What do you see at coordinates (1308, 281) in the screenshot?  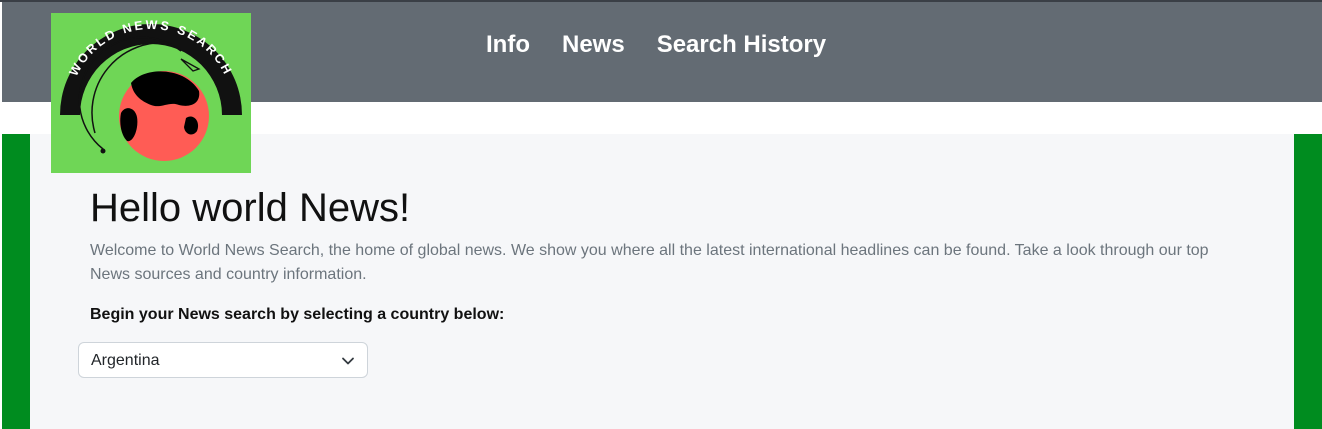 I see `right-green-bar` at bounding box center [1308, 281].